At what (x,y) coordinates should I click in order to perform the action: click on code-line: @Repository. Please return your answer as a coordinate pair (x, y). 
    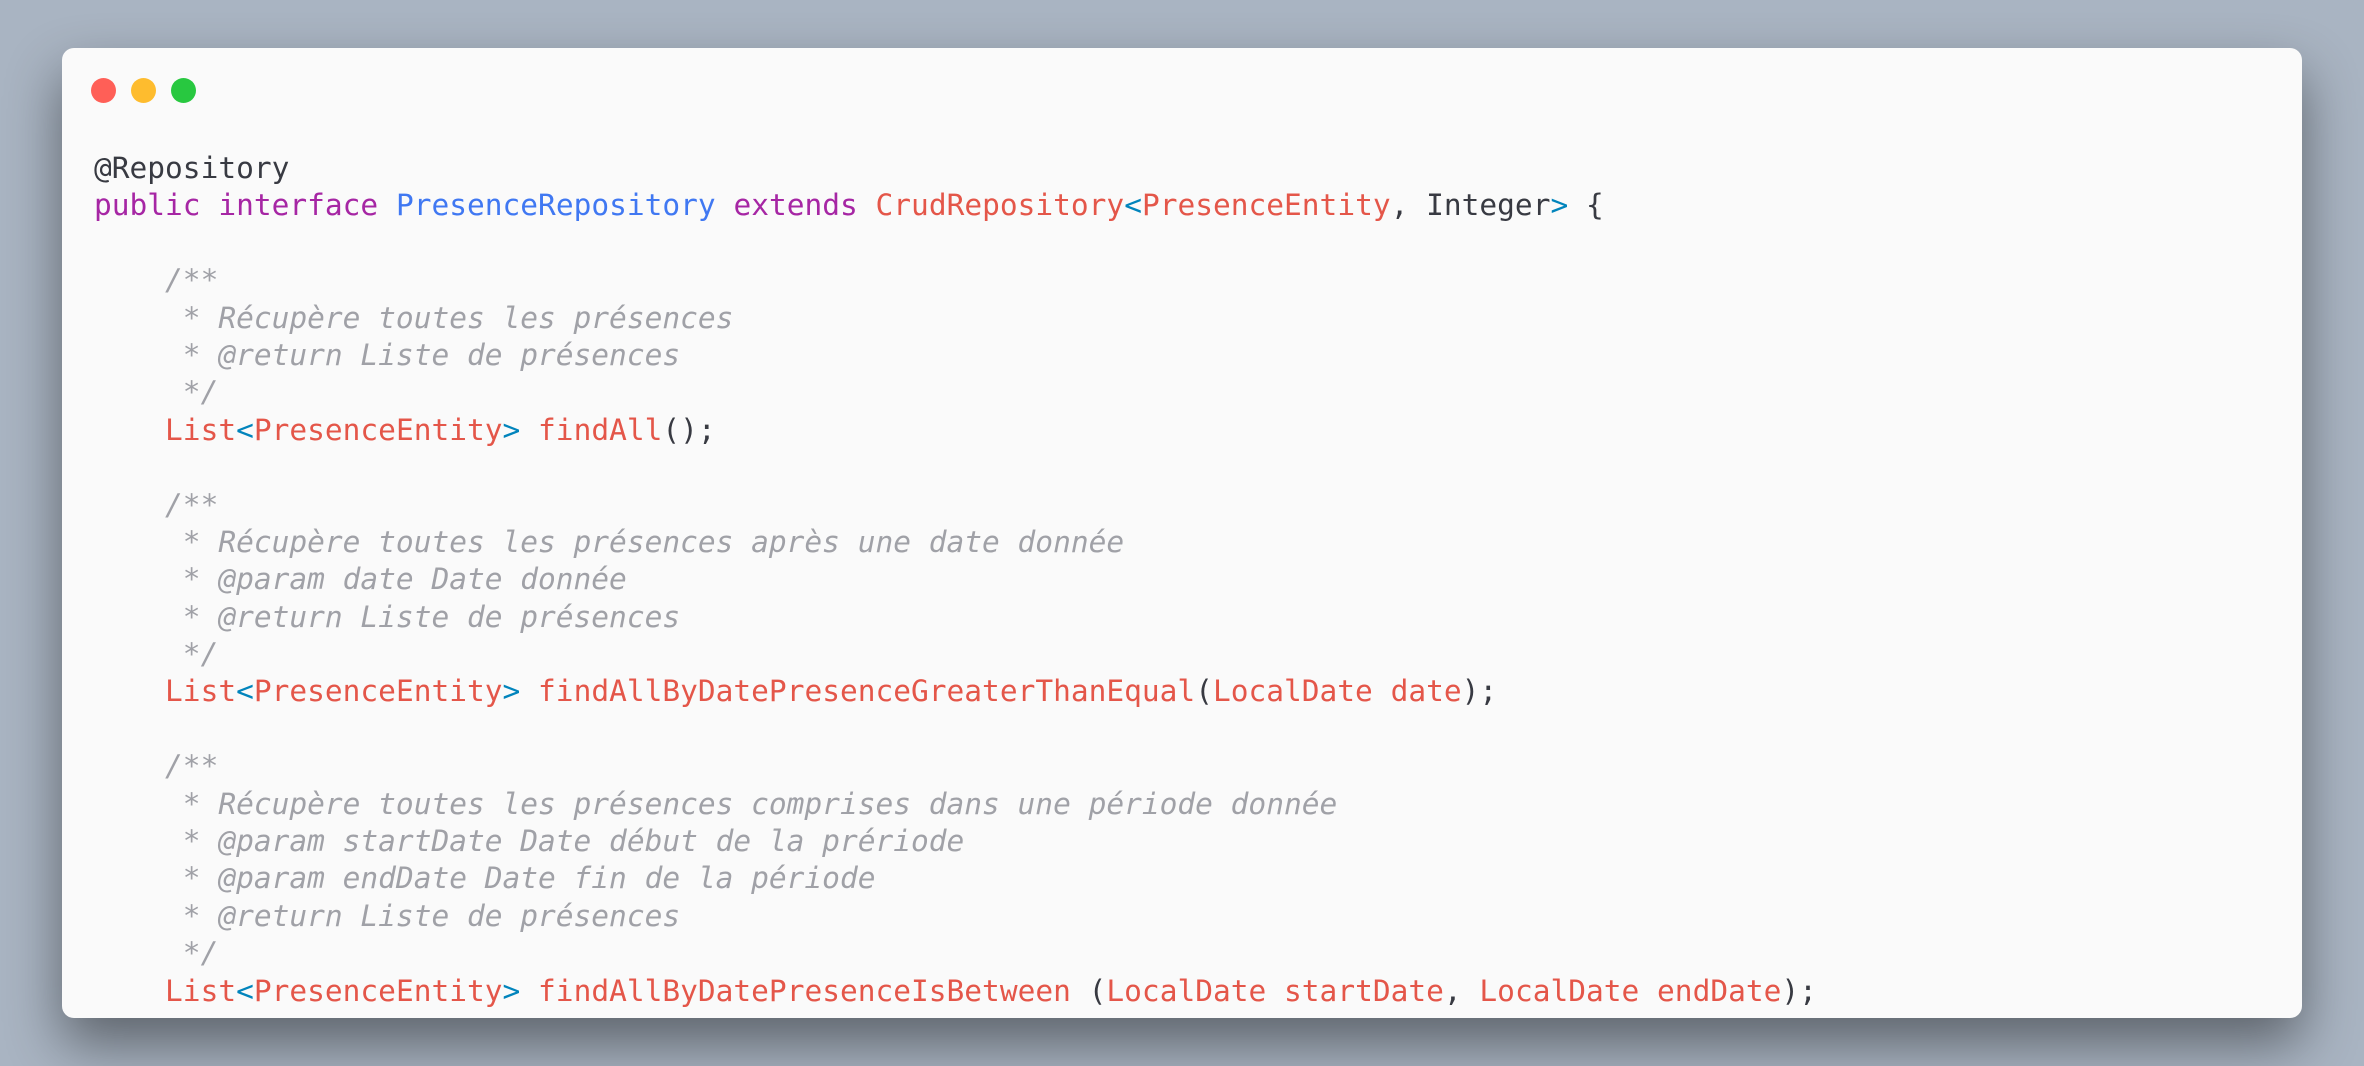
    Looking at the image, I should click on (955, 168).